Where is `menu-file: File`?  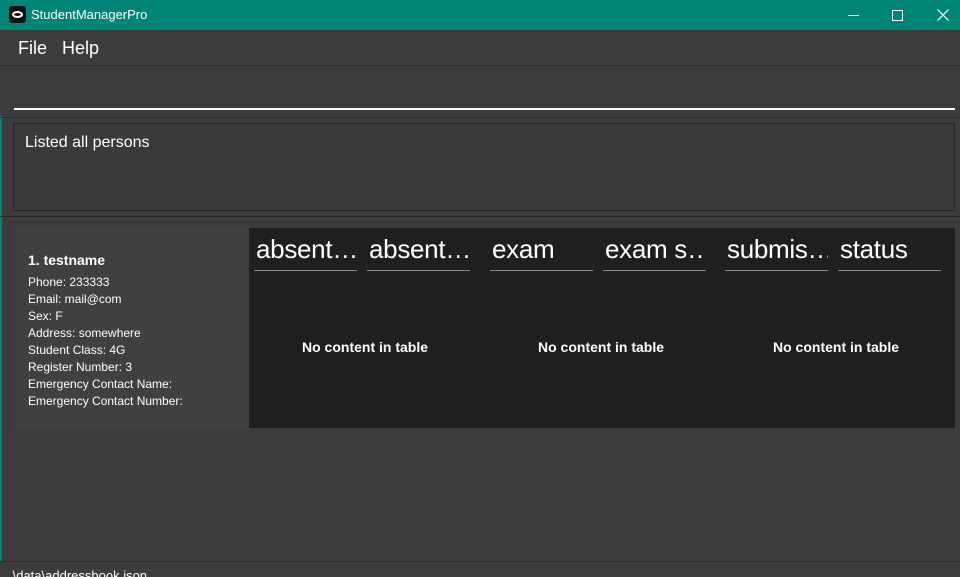 menu-file: File is located at coordinates (32, 48).